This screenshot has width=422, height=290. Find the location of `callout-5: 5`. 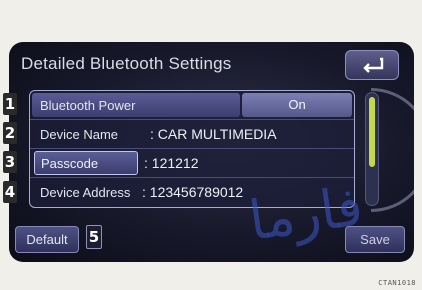

callout-5: 5 is located at coordinates (94, 237).